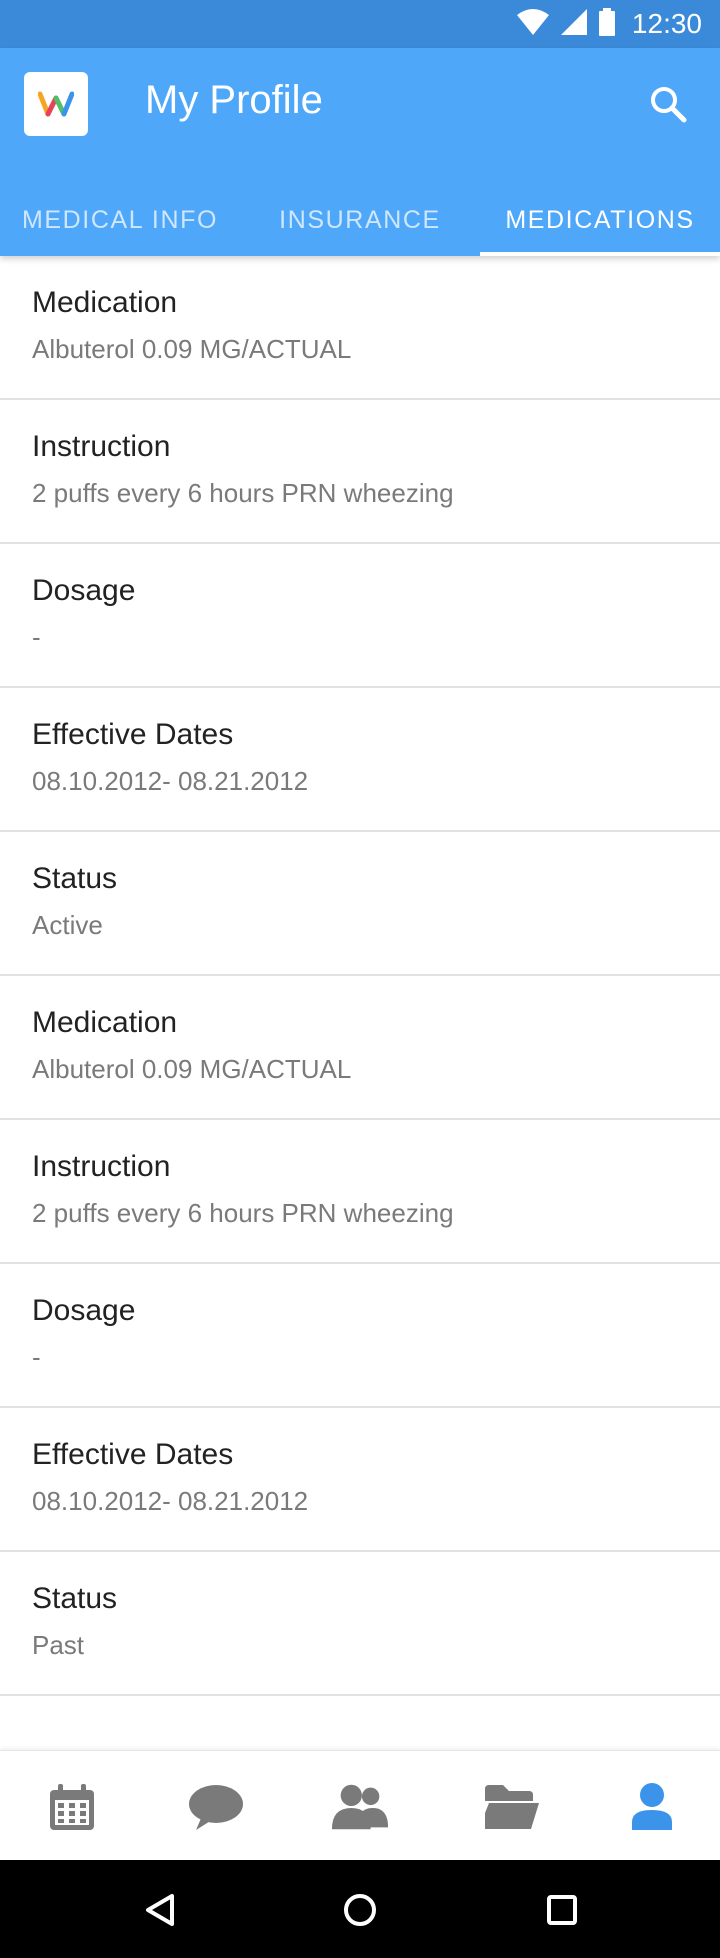 The image size is (720, 1958). I want to click on item-value: Active, so click(67, 925).